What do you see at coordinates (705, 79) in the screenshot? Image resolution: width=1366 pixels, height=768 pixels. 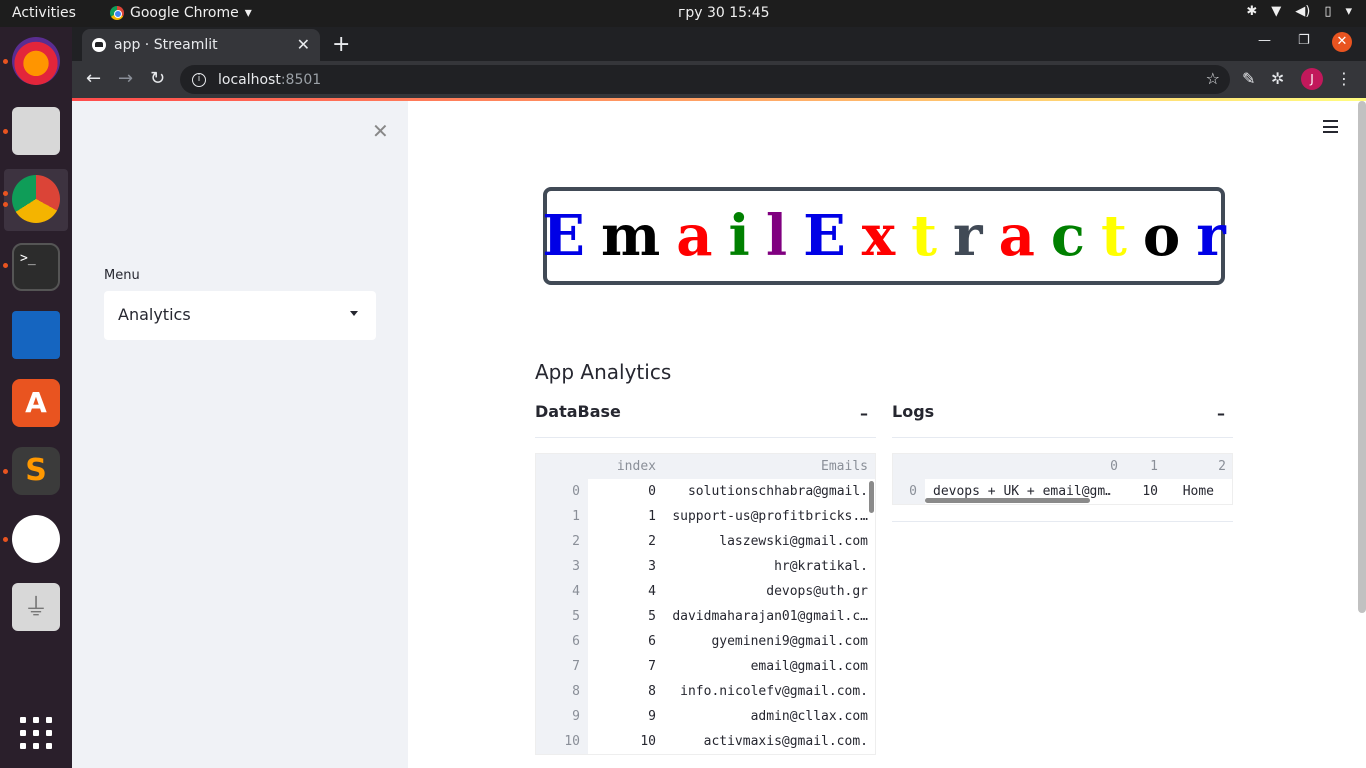 I see `address-bar: i localhost:8501 ☆` at bounding box center [705, 79].